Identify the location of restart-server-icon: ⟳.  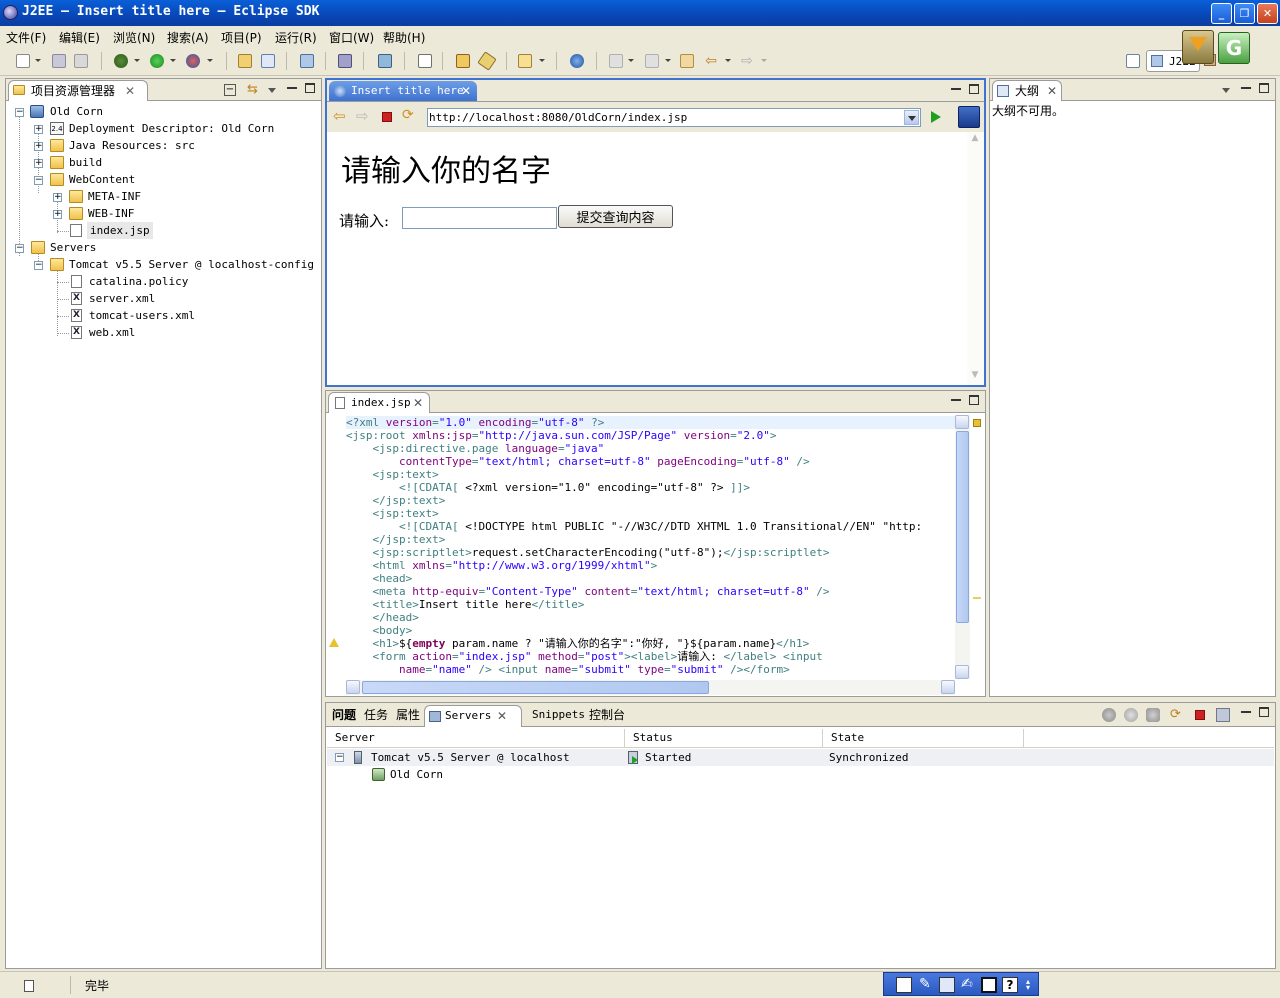
(1177, 715).